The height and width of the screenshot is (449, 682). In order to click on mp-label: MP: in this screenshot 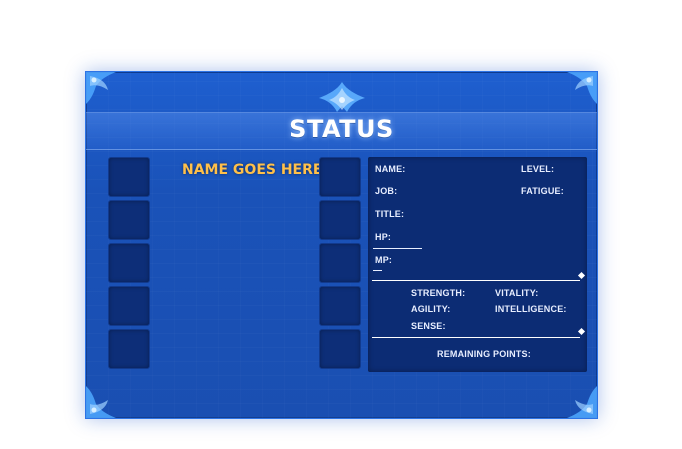, I will do `click(384, 260)`.